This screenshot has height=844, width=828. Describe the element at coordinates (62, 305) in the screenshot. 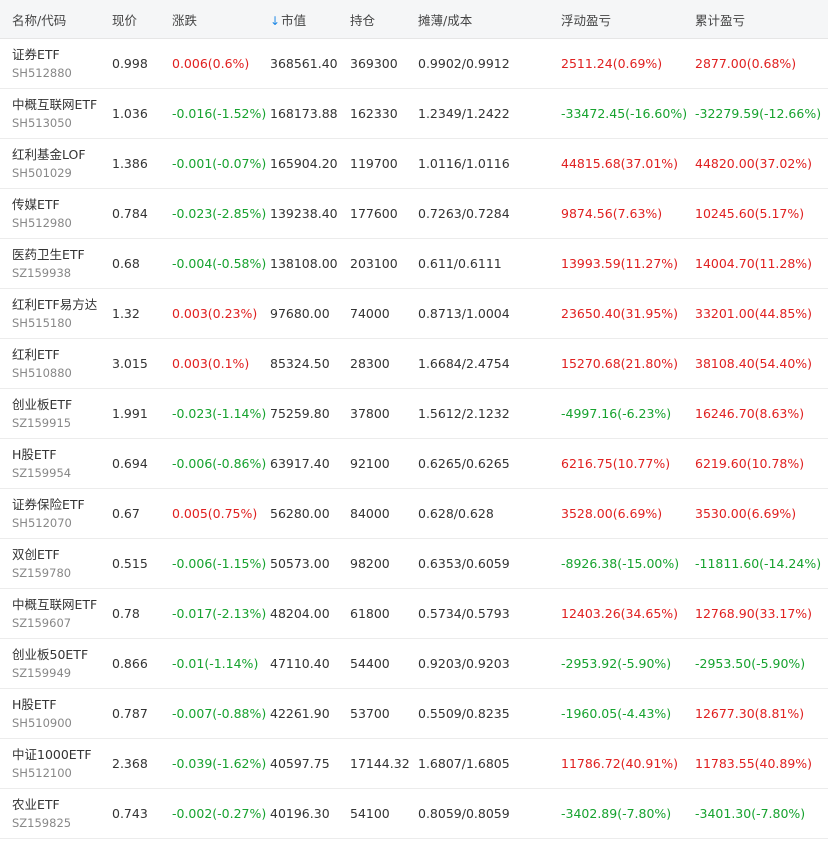

I see `fund-name: 红利ETF易方达` at that location.